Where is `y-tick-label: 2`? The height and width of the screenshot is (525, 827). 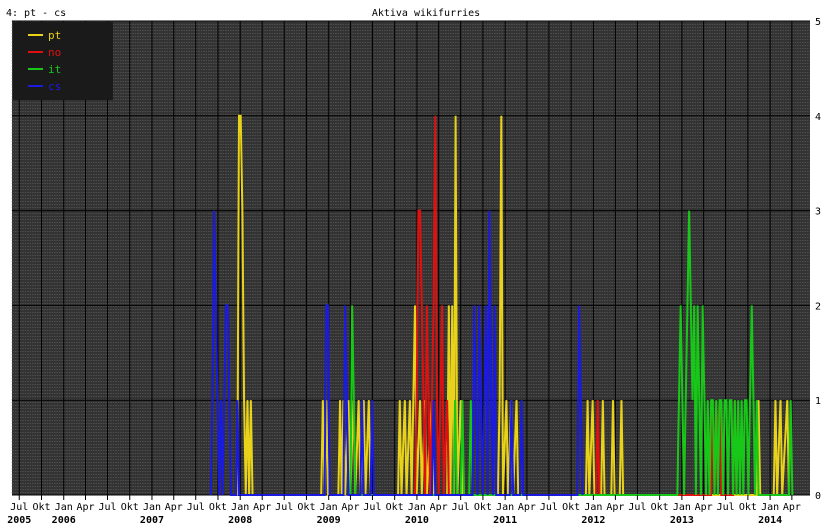
y-tick-label: 2 is located at coordinates (818, 306).